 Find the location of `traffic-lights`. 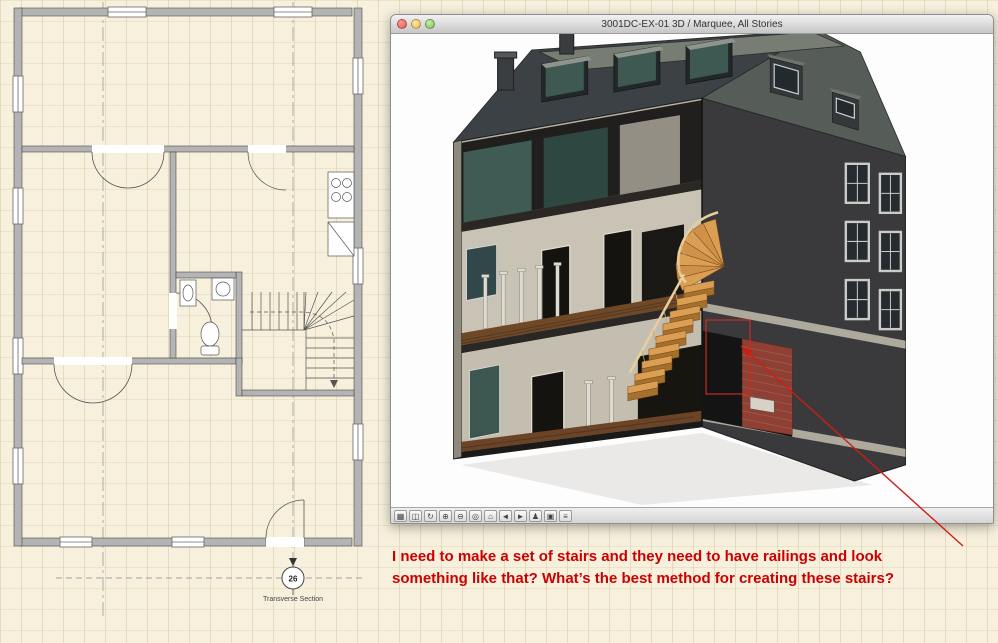

traffic-lights is located at coordinates (416, 24).